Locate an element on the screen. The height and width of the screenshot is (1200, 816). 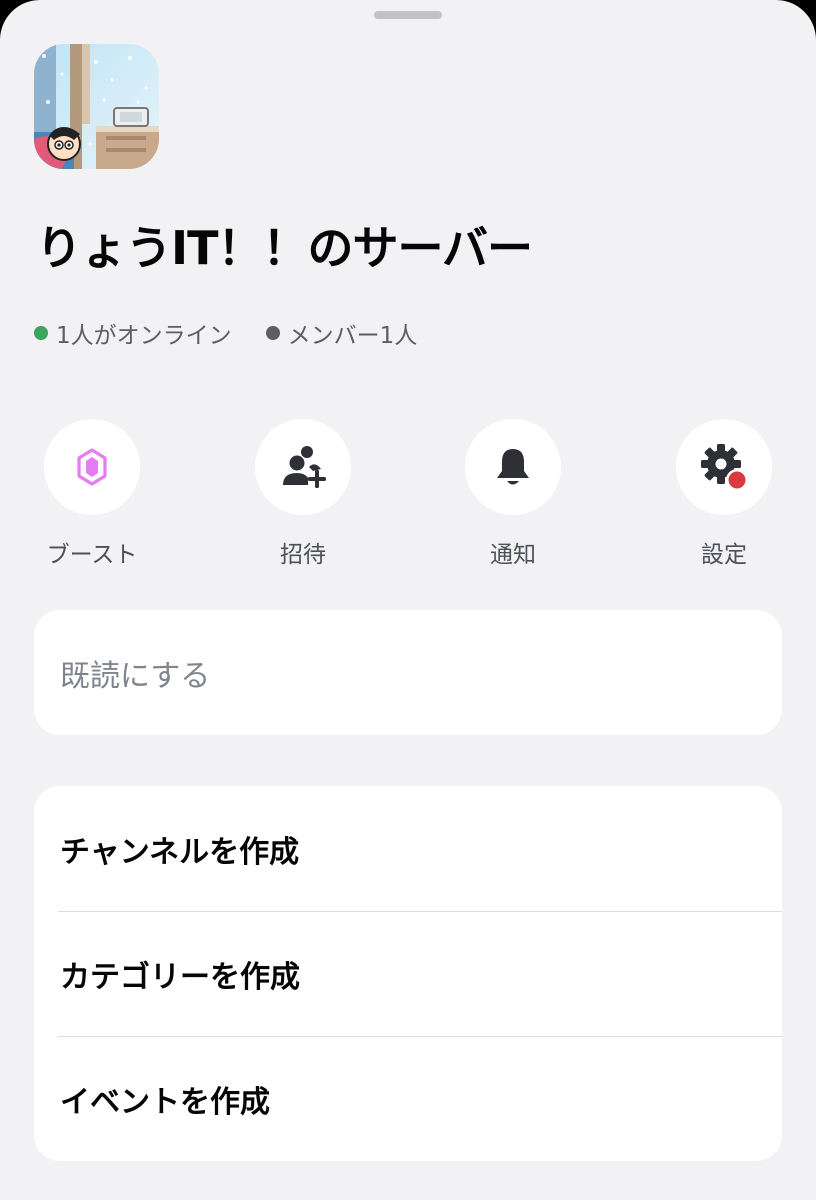
server-icon is located at coordinates (96, 106).